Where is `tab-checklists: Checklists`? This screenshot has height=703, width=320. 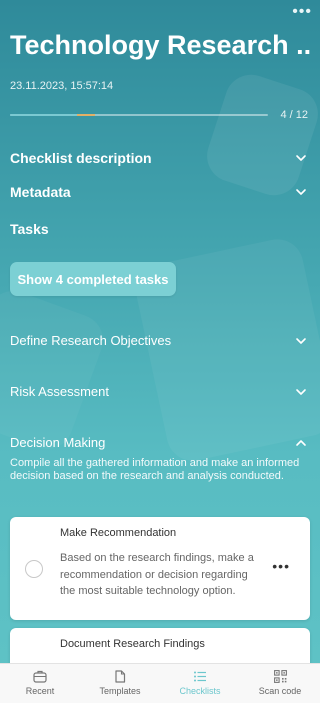
tab-checklists: Checklists is located at coordinates (200, 683).